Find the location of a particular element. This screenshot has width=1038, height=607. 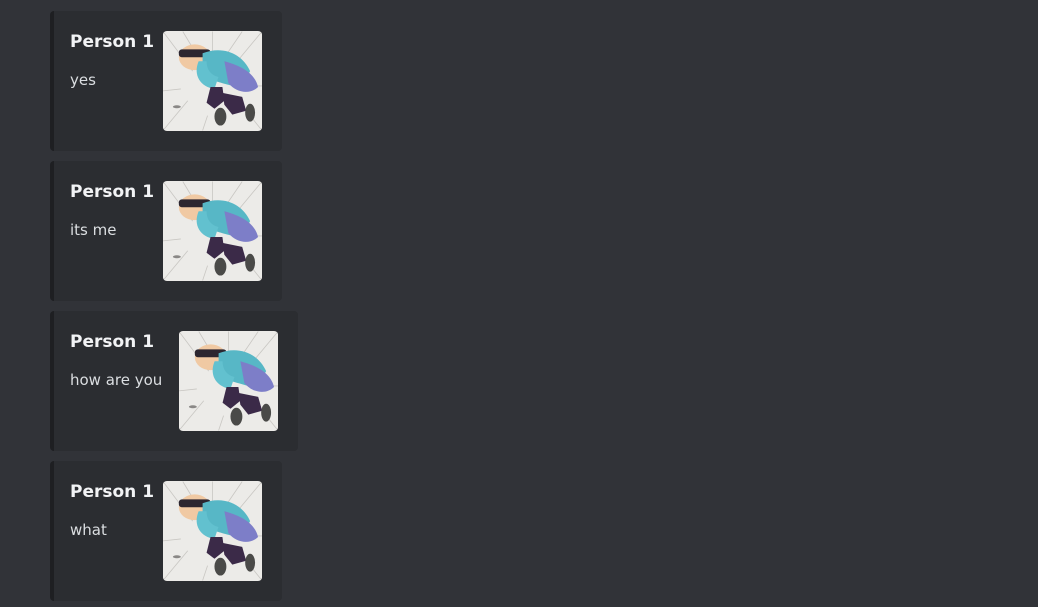

message-embed: Person 1 its me is located at coordinates (166, 231).